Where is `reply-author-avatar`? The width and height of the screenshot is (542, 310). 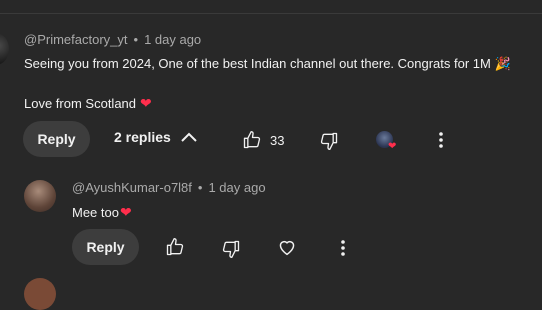 reply-author-avatar is located at coordinates (40, 196).